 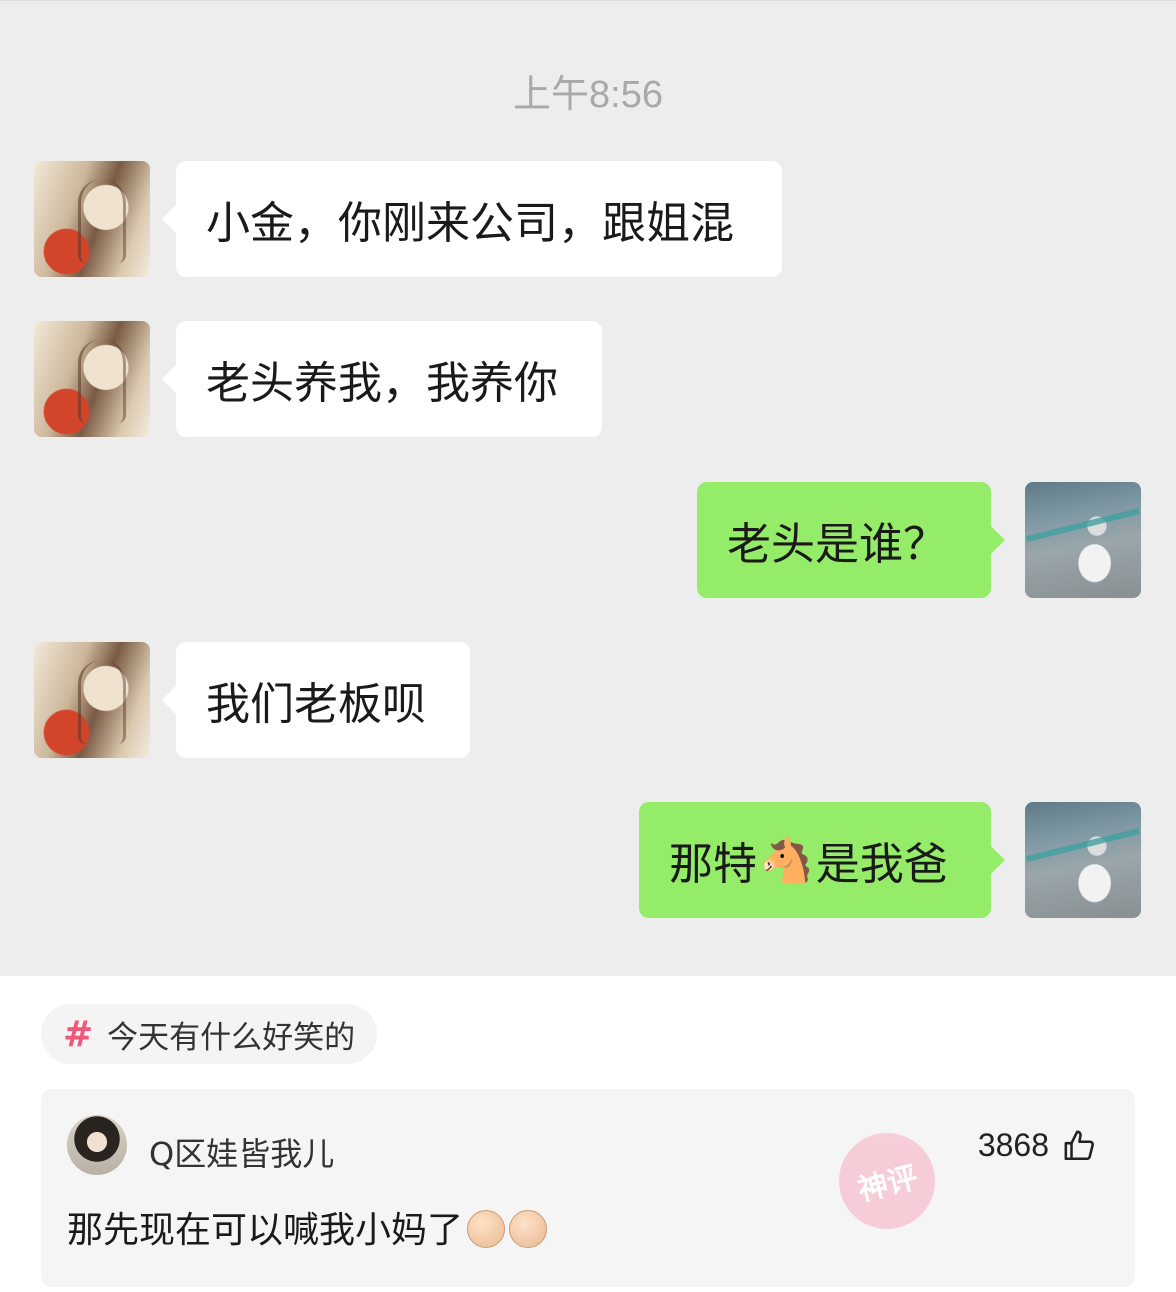 What do you see at coordinates (97, 1145) in the screenshot?
I see `commenter-avatar` at bounding box center [97, 1145].